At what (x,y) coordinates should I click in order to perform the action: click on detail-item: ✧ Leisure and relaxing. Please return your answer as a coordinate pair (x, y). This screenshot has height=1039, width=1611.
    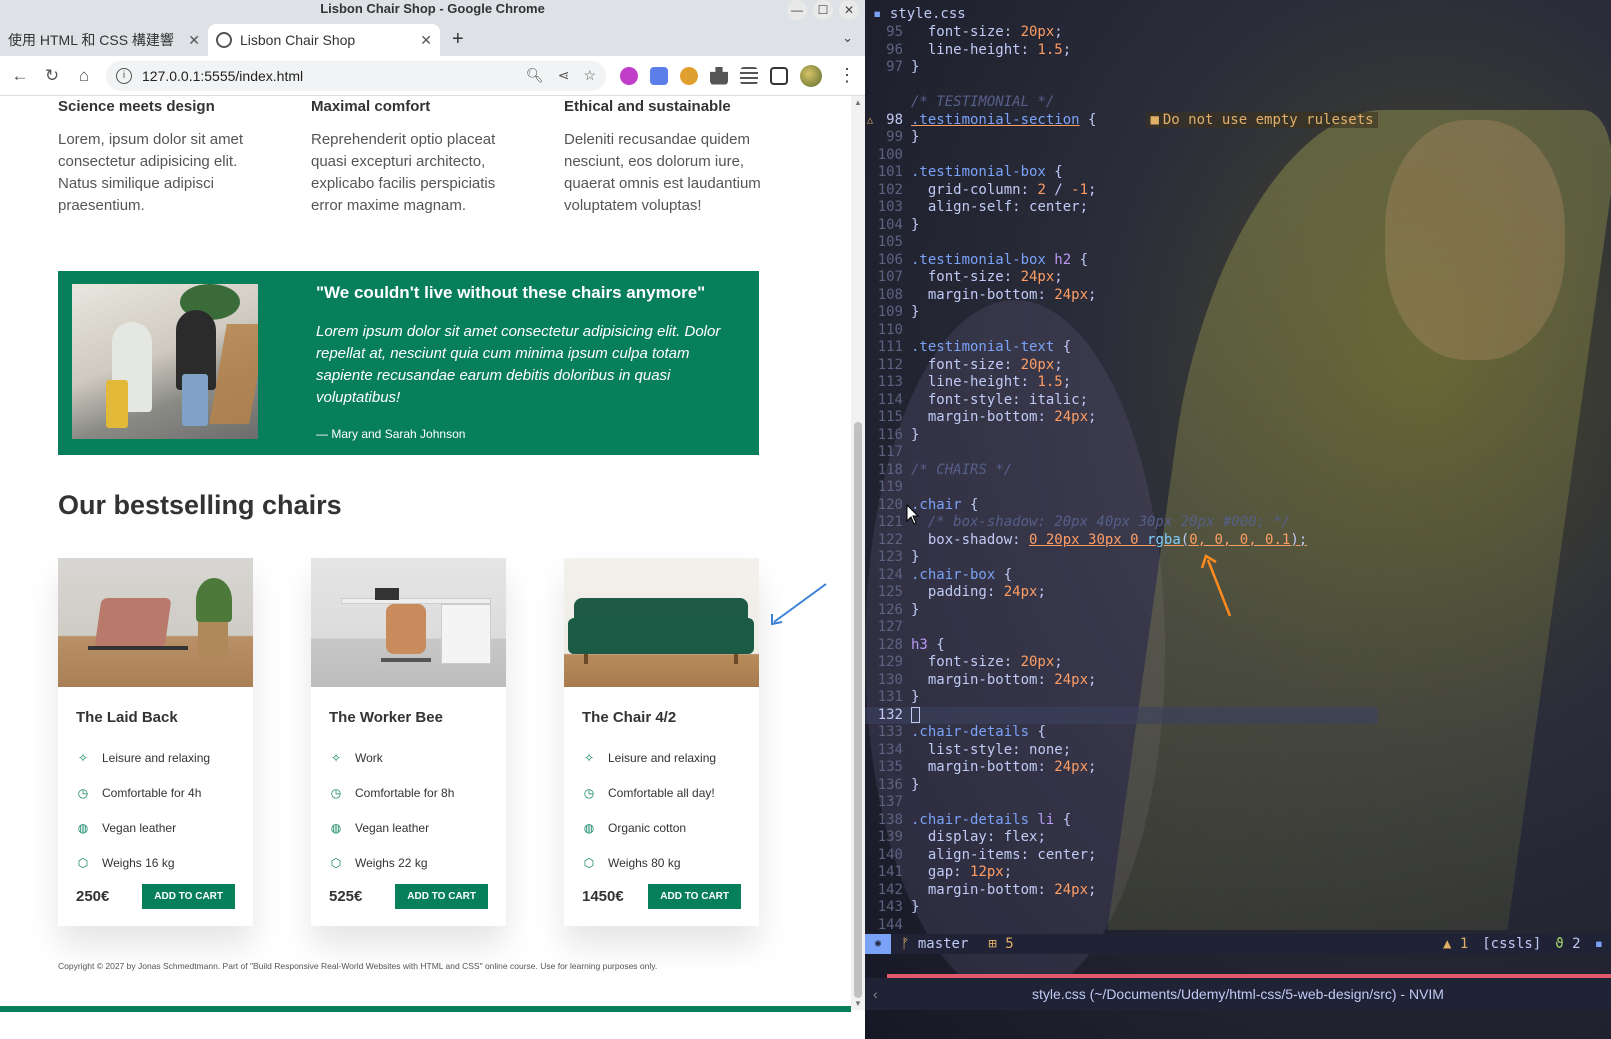
    Looking at the image, I should click on (661, 757).